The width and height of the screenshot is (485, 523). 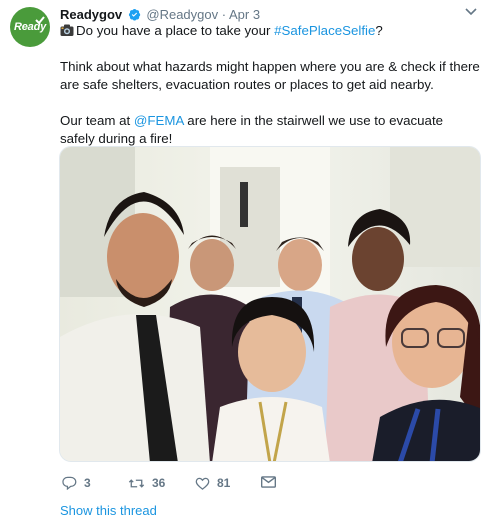 I want to click on retweet-icon, so click(x=136, y=483).